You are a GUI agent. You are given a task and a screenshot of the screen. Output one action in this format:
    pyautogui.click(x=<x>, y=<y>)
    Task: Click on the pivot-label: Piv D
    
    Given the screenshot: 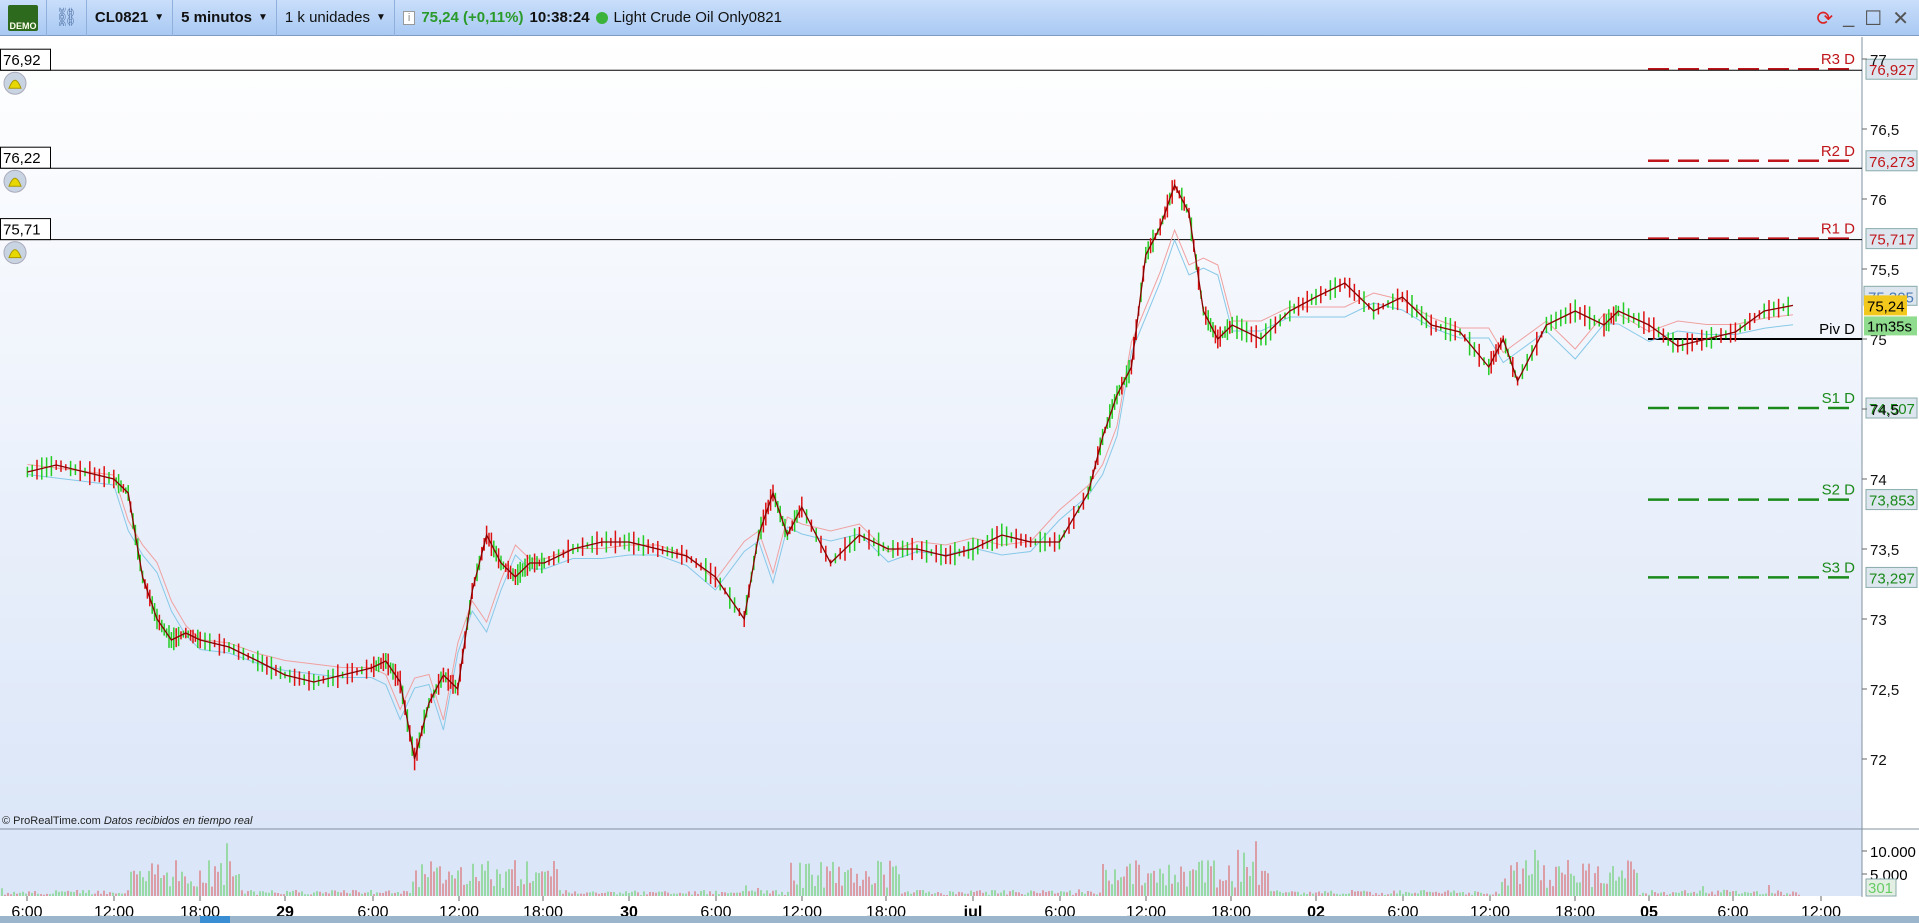 What is the action you would take?
    pyautogui.click(x=1837, y=329)
    